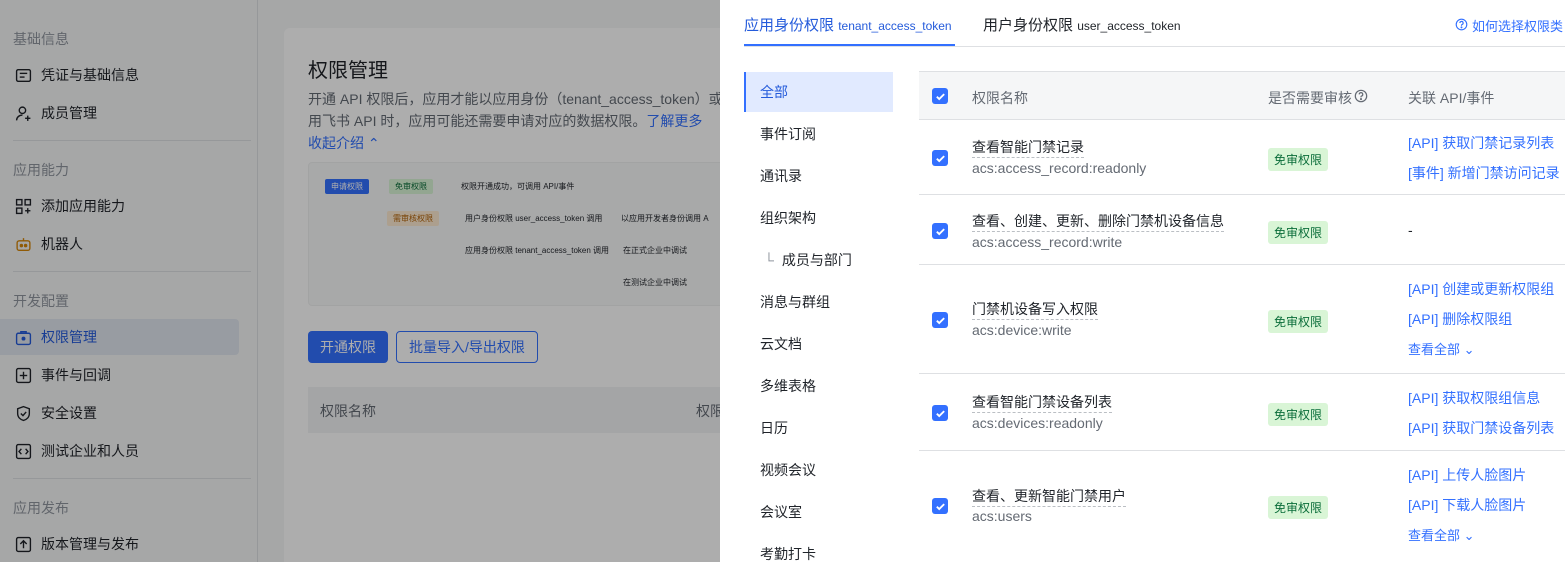  I want to click on table-header: 权限名称 是否需要审核 关联 API/事件, so click(1242, 95).